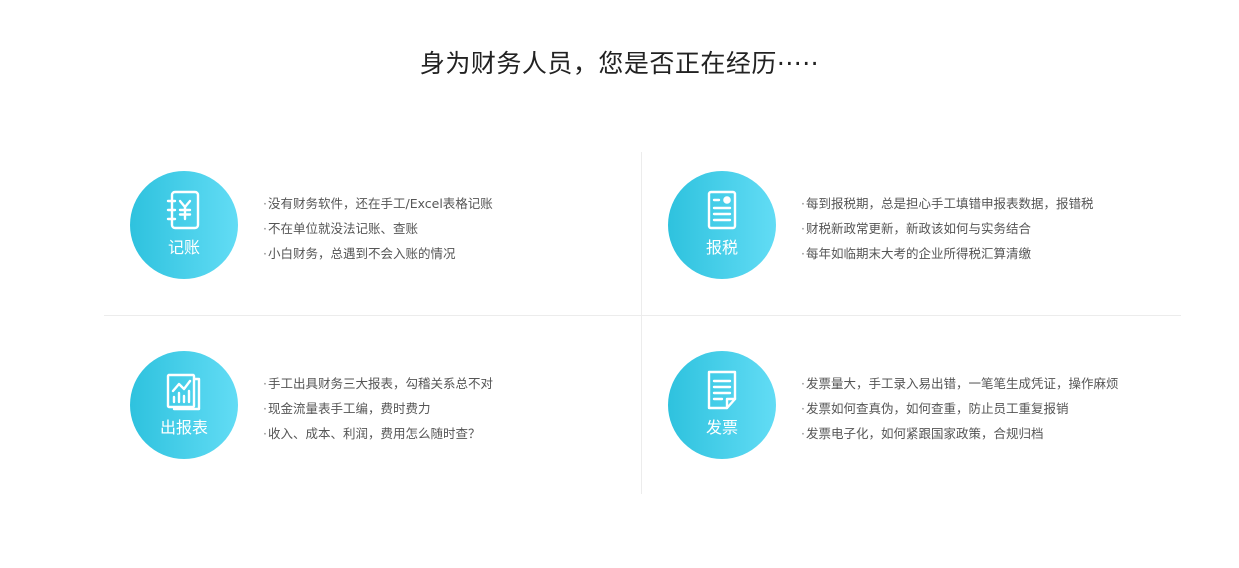 This screenshot has width=1239, height=568. What do you see at coordinates (721, 247) in the screenshot?
I see `tax-filing-label: 报税` at bounding box center [721, 247].